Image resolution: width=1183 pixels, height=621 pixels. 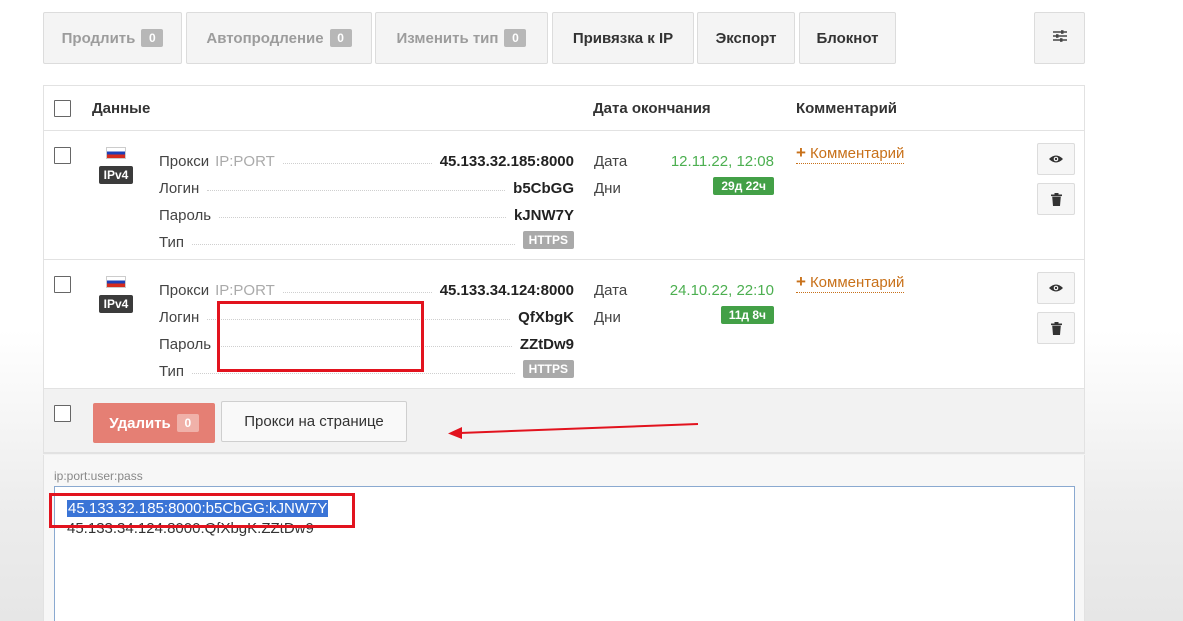 I want to click on change-type-button: Изменить тип 0, so click(x=461, y=38).